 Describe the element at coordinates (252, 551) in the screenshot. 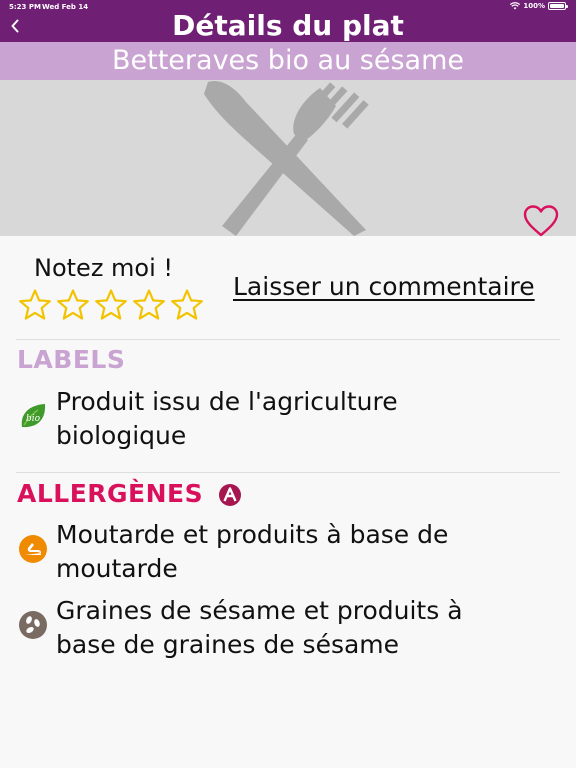

I see `allergen-text: Moutarde et produits à base de moutarde` at that location.